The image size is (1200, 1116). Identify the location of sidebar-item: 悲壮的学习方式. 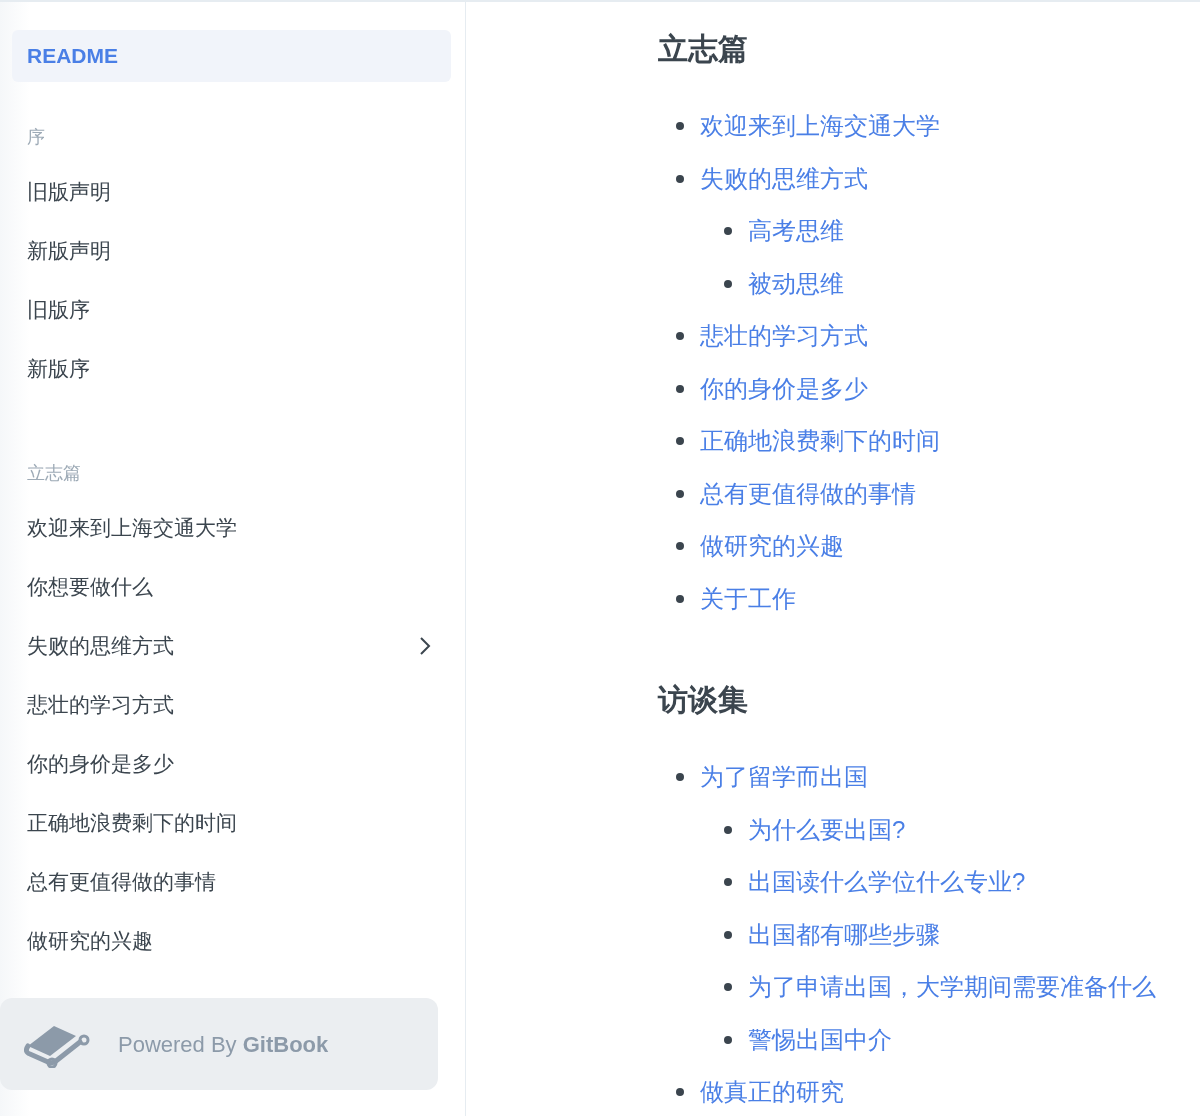
(231, 704).